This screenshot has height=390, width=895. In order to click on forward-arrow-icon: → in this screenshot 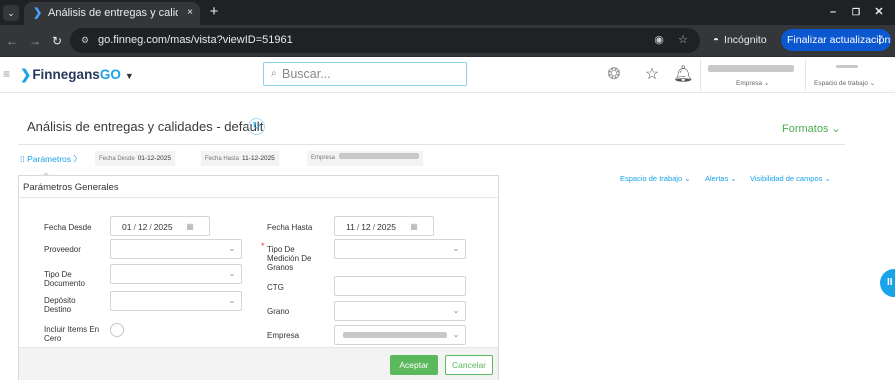, I will do `click(35, 41)`.